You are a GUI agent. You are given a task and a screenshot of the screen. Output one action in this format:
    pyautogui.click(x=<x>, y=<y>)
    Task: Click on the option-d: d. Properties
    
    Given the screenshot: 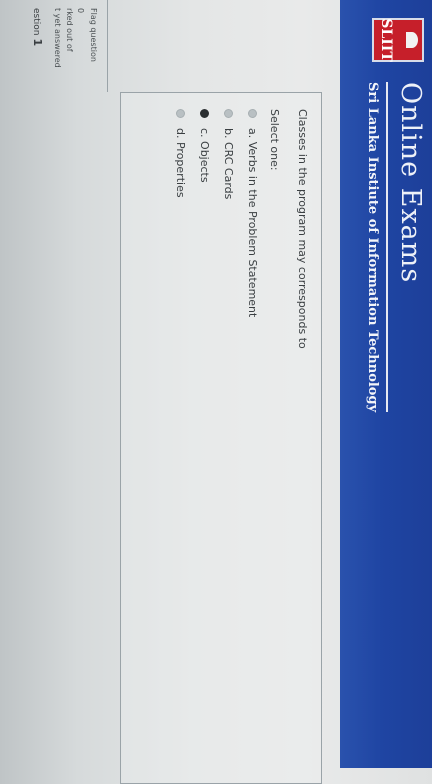 What is the action you would take?
    pyautogui.click(x=180, y=153)
    